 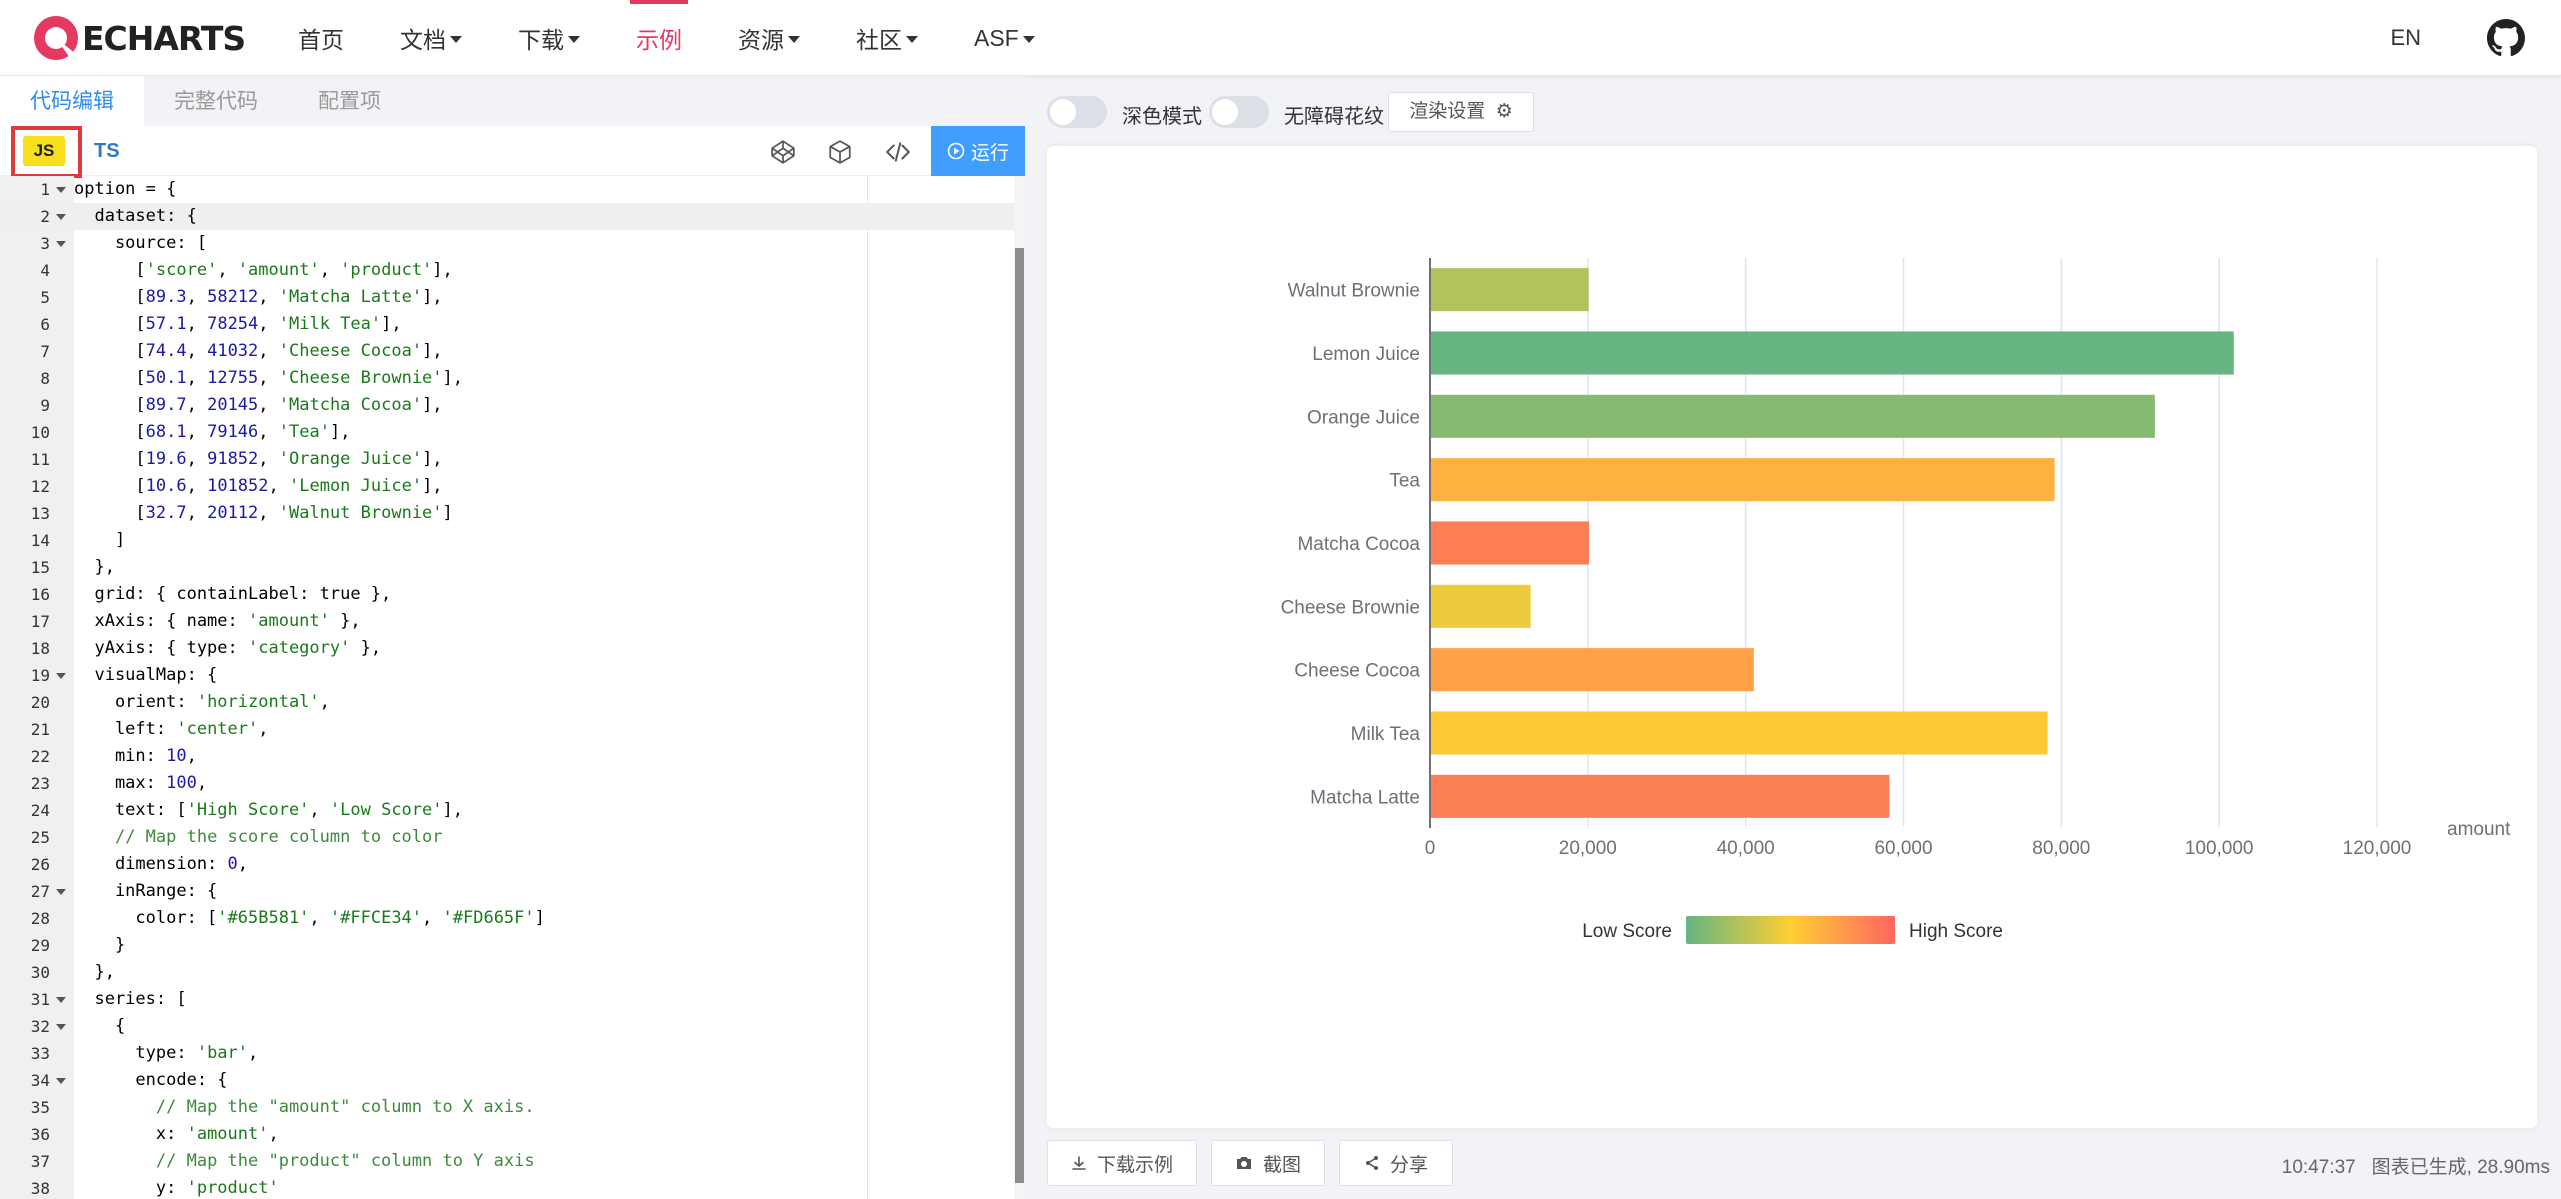 What do you see at coordinates (1281, 1165) in the screenshot?
I see `screenshot-label: 截图` at bounding box center [1281, 1165].